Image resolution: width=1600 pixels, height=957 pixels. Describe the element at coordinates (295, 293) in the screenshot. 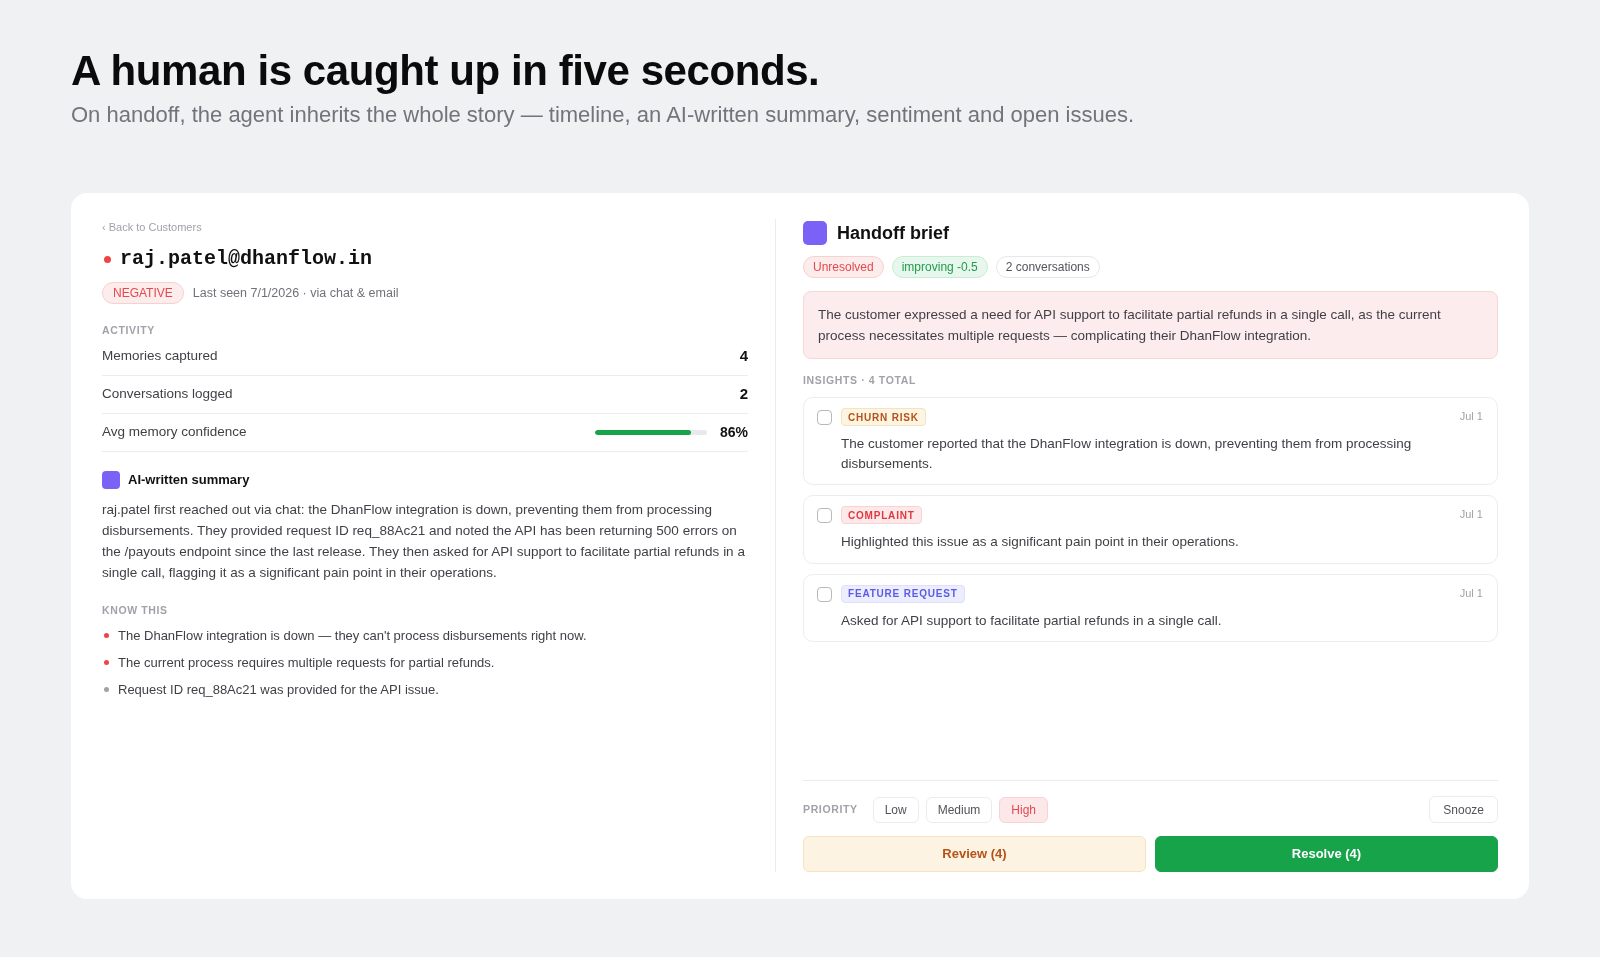

I see `last-seen-text: Last seen 7/1/2026 · via chat & email` at that location.